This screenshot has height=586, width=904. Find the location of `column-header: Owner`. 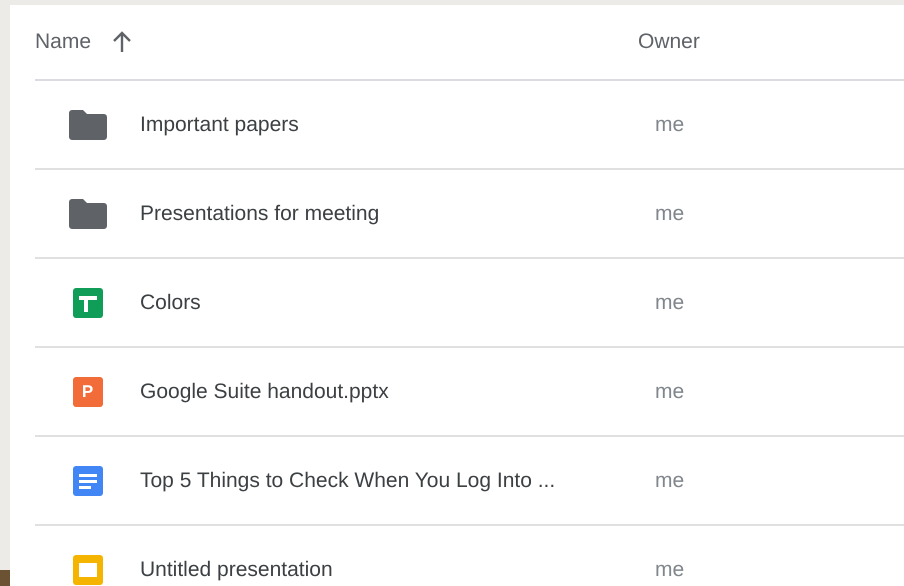

column-header: Owner is located at coordinates (669, 42).